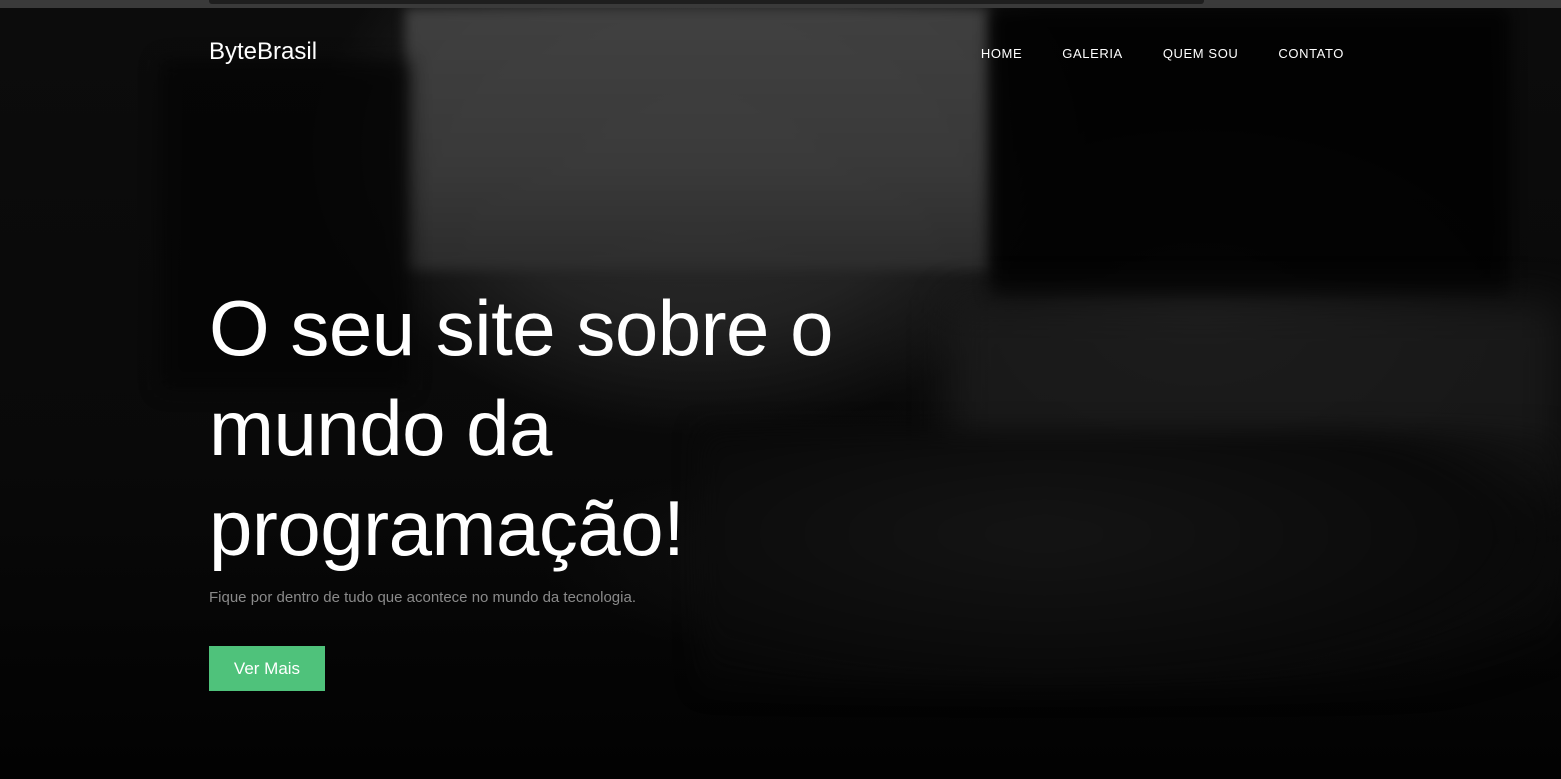 The height and width of the screenshot is (779, 1561). What do you see at coordinates (706, 2) in the screenshot?
I see `top-strip-inner` at bounding box center [706, 2].